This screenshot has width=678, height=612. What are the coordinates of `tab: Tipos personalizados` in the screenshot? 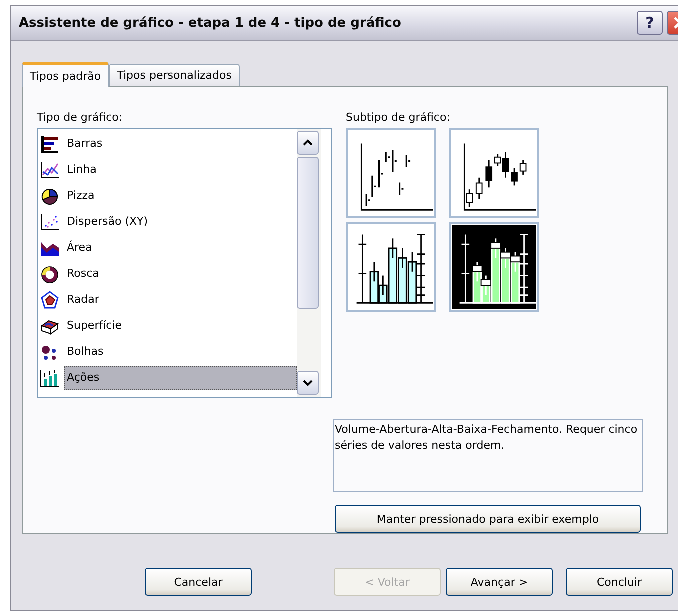 It's located at (174, 75).